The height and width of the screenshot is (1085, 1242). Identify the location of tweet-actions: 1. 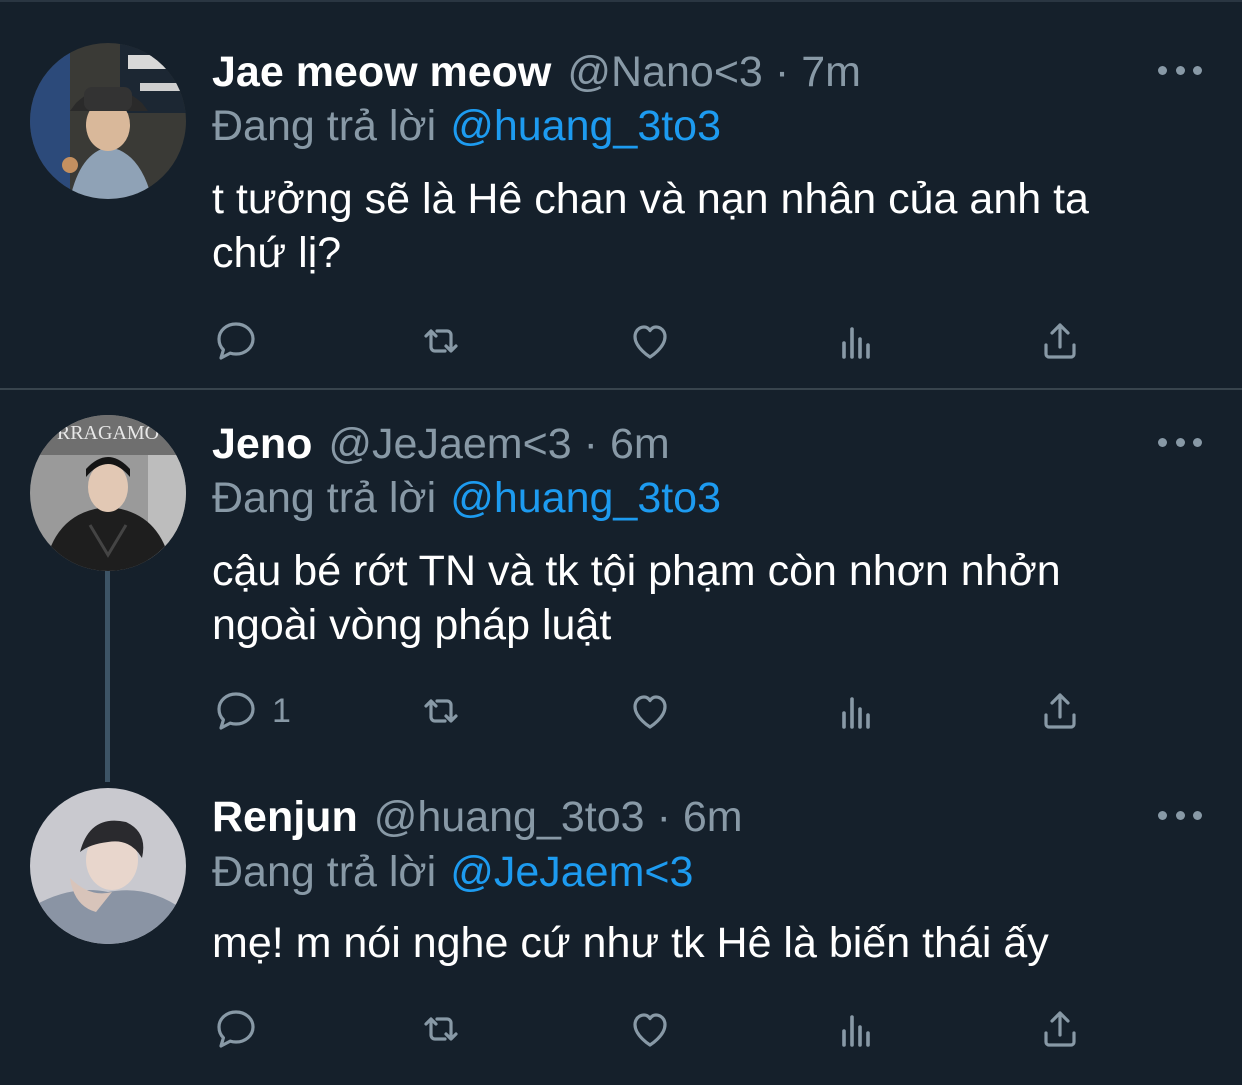
(662, 711).